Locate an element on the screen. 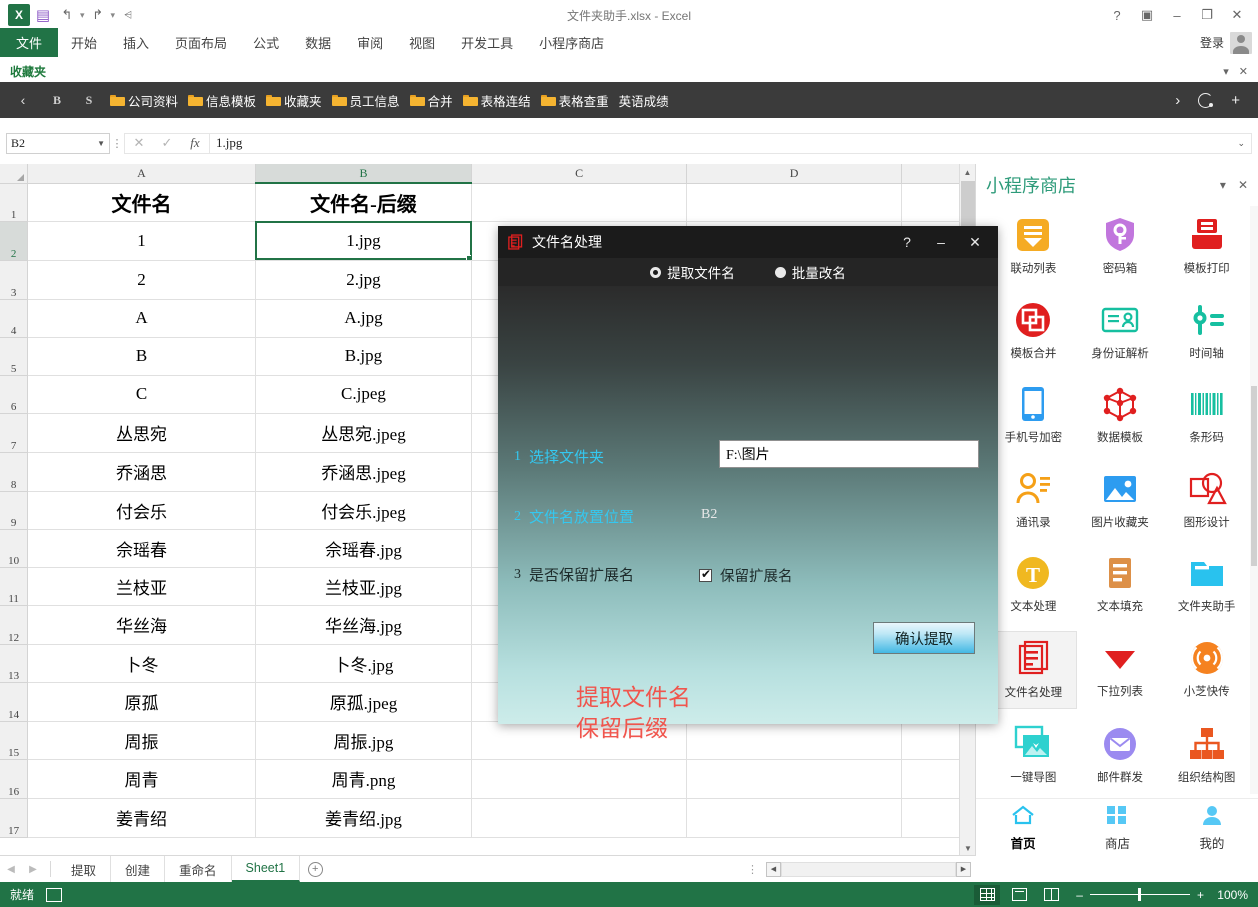 The width and height of the screenshot is (1258, 907). zoom-slider: – + is located at coordinates (1140, 895).